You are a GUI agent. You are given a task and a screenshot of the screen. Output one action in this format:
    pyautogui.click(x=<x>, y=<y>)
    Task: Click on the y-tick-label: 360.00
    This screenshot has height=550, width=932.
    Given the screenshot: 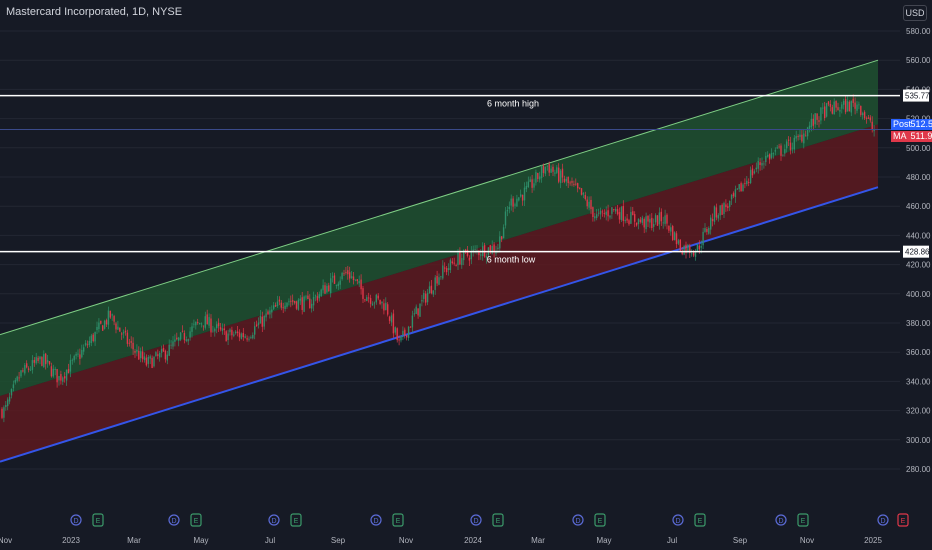 What is the action you would take?
    pyautogui.click(x=918, y=352)
    